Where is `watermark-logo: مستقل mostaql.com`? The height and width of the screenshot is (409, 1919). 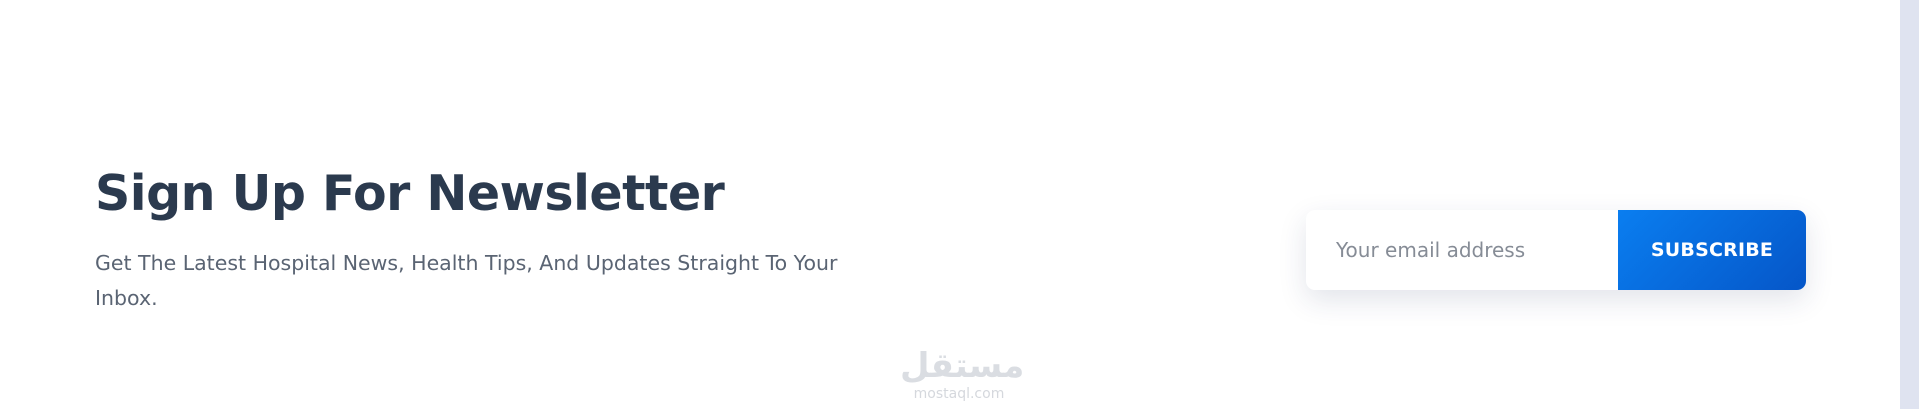 watermark-logo: مستقل mostaql.com is located at coordinates (962, 374).